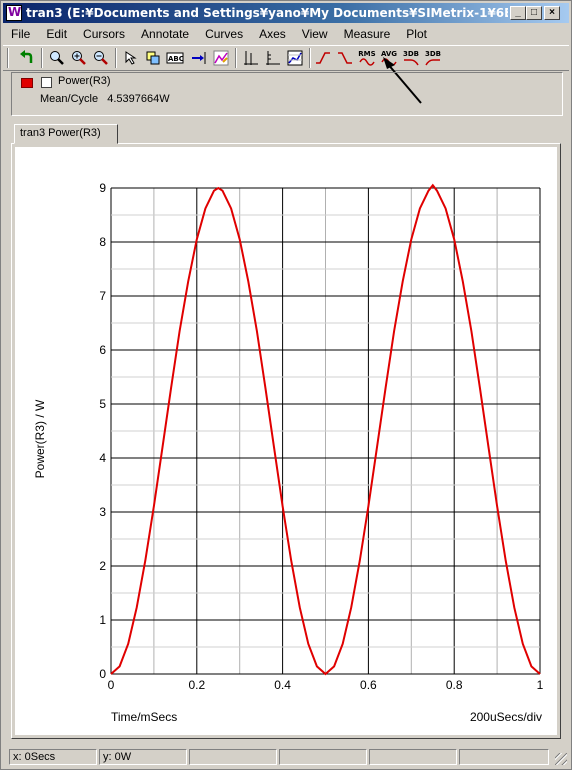 This screenshot has width=572, height=770. What do you see at coordinates (518, 13) in the screenshot?
I see `minimize-button: _` at bounding box center [518, 13].